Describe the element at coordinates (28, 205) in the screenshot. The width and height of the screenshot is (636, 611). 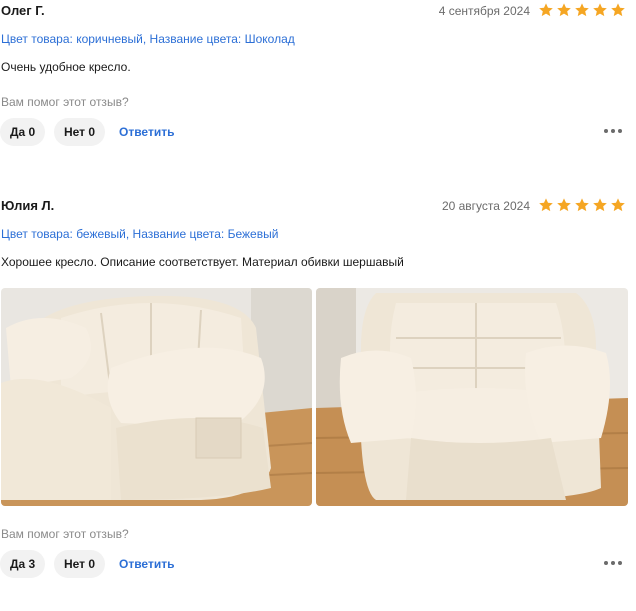
I see `review-author: Юлия Л.` at that location.